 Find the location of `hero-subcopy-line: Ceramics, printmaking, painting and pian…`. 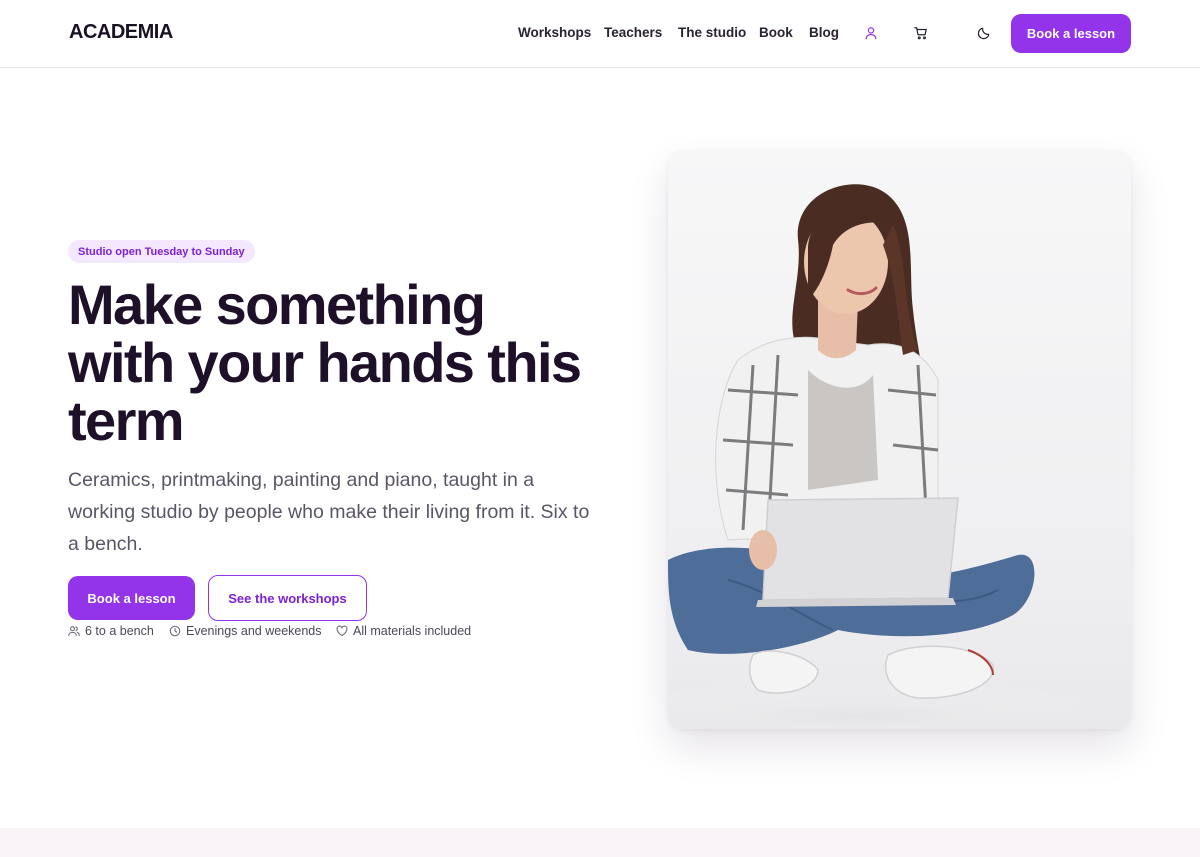

hero-subcopy-line: Ceramics, printmaking, painting and pian… is located at coordinates (301, 480).